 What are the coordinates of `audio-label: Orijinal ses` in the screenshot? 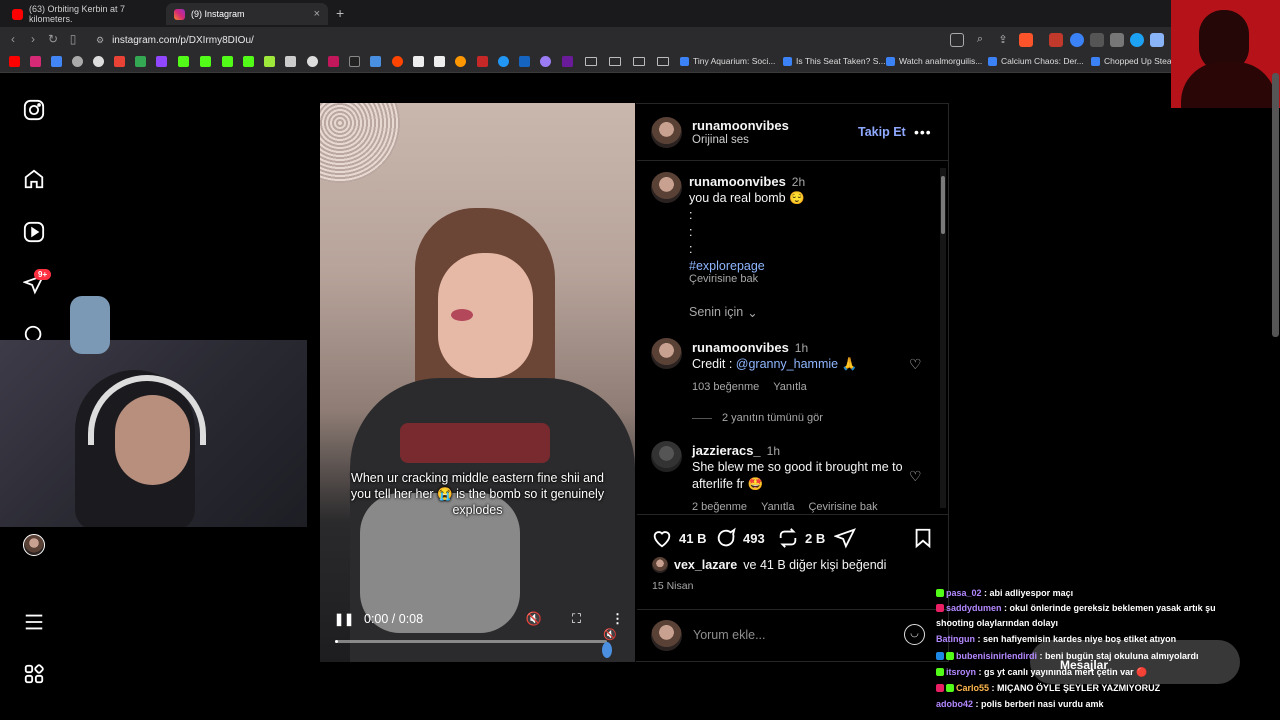 It's located at (720, 140).